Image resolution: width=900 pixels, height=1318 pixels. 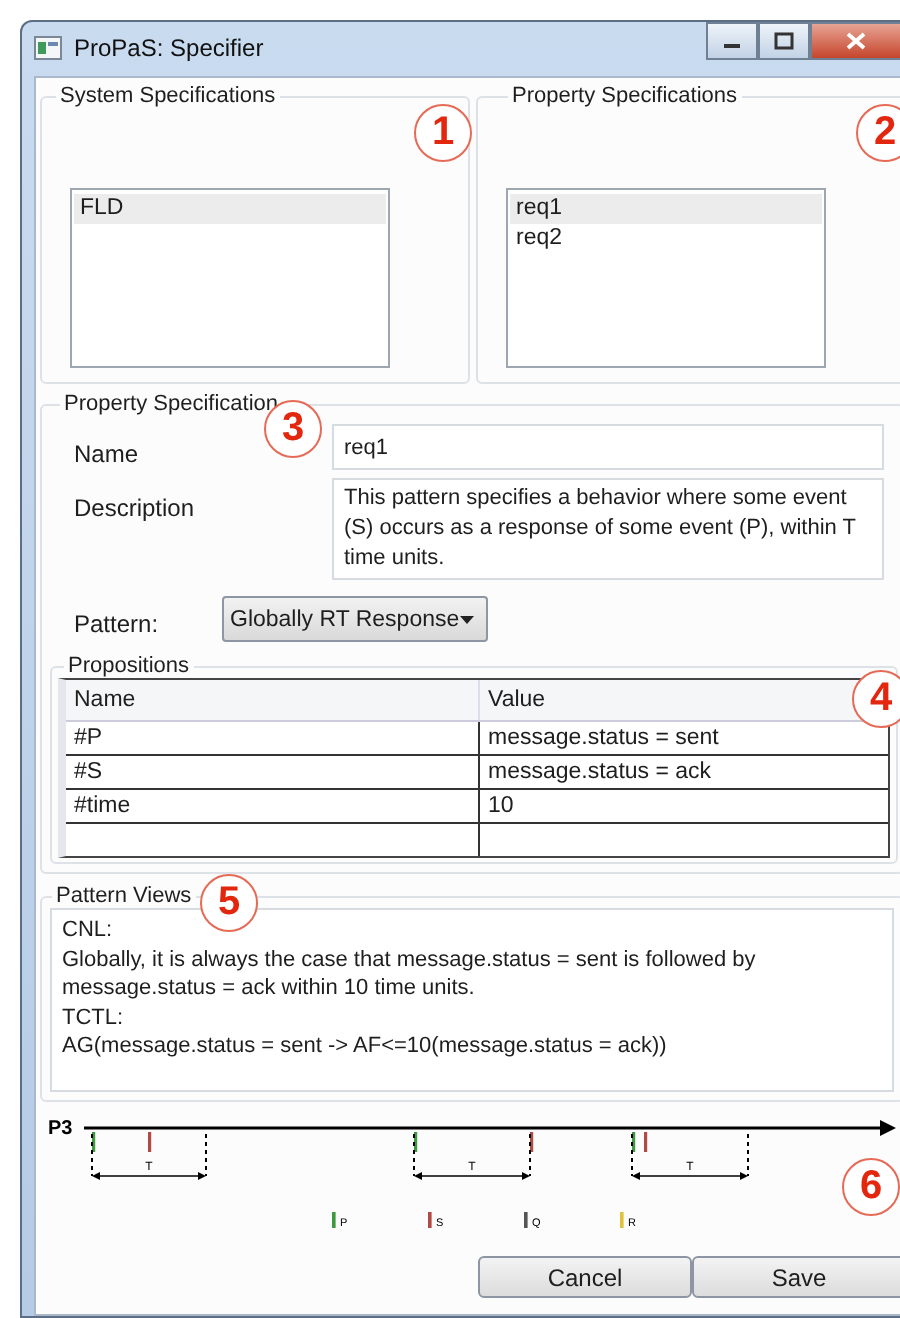 I want to click on group-title: Property Specification, so click(x=171, y=404).